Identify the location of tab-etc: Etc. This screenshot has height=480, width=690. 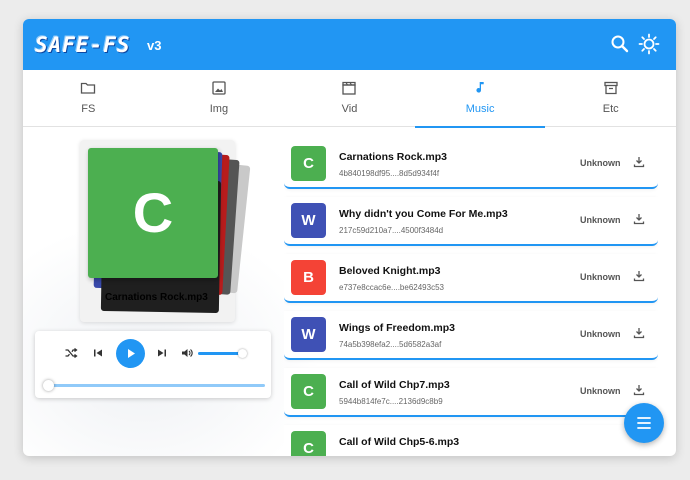
(610, 98).